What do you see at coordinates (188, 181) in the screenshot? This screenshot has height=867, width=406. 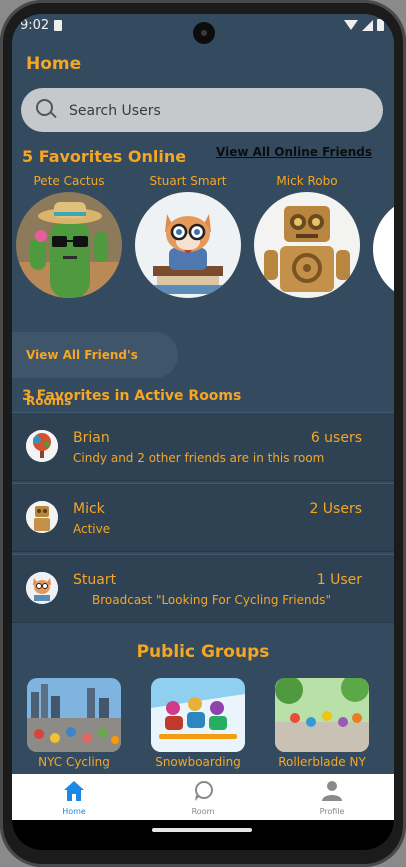 I see `friend-name: Stuart Smart` at bounding box center [188, 181].